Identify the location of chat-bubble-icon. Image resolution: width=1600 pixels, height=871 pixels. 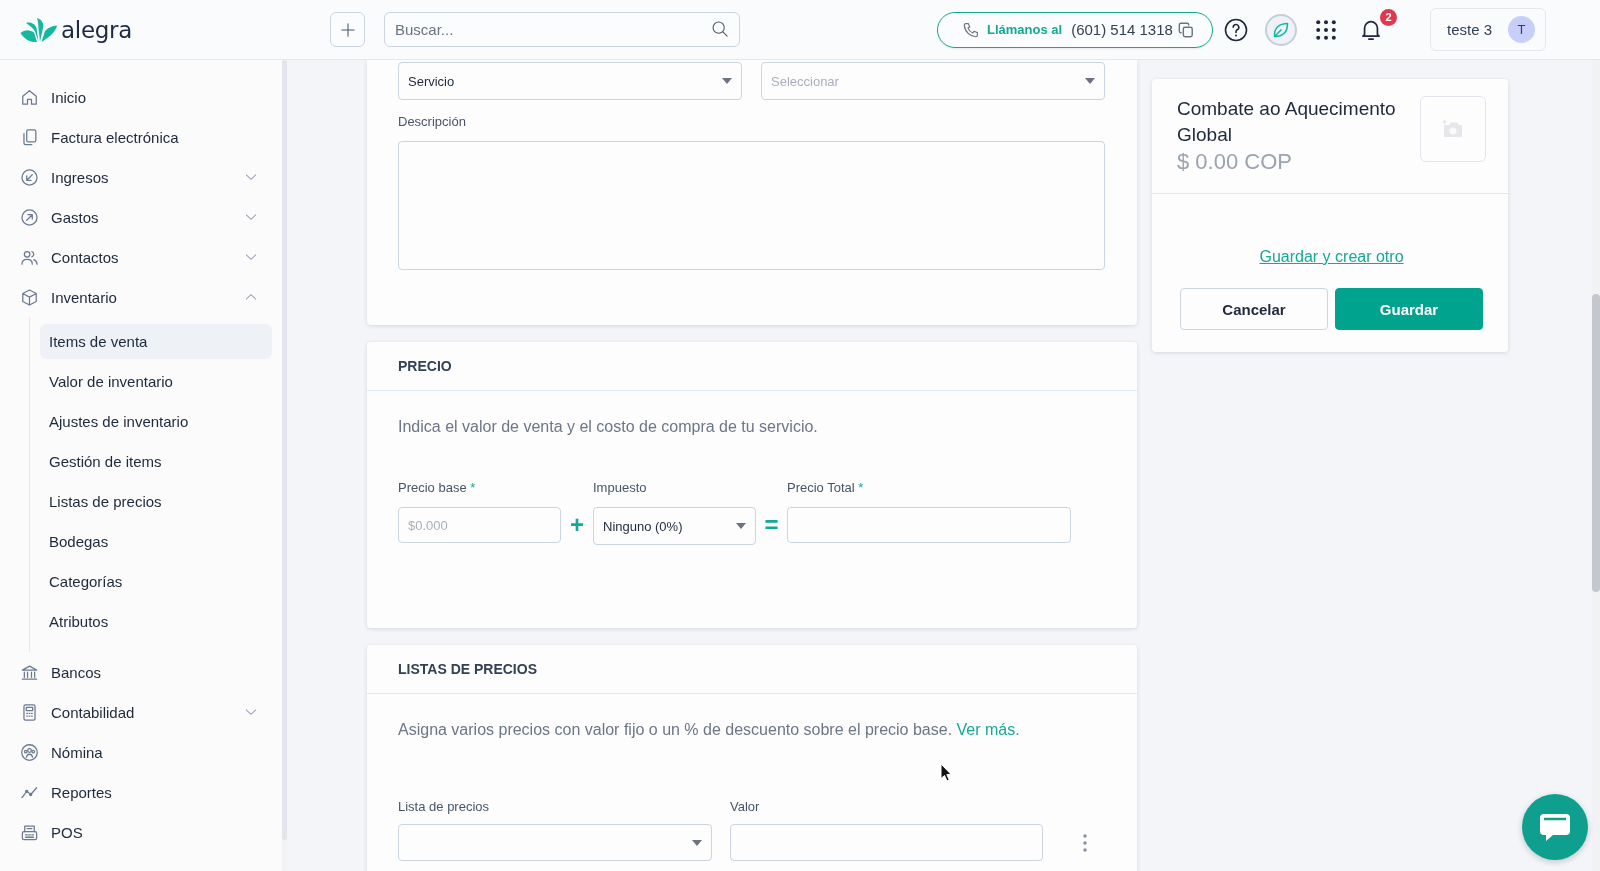
(1555, 827).